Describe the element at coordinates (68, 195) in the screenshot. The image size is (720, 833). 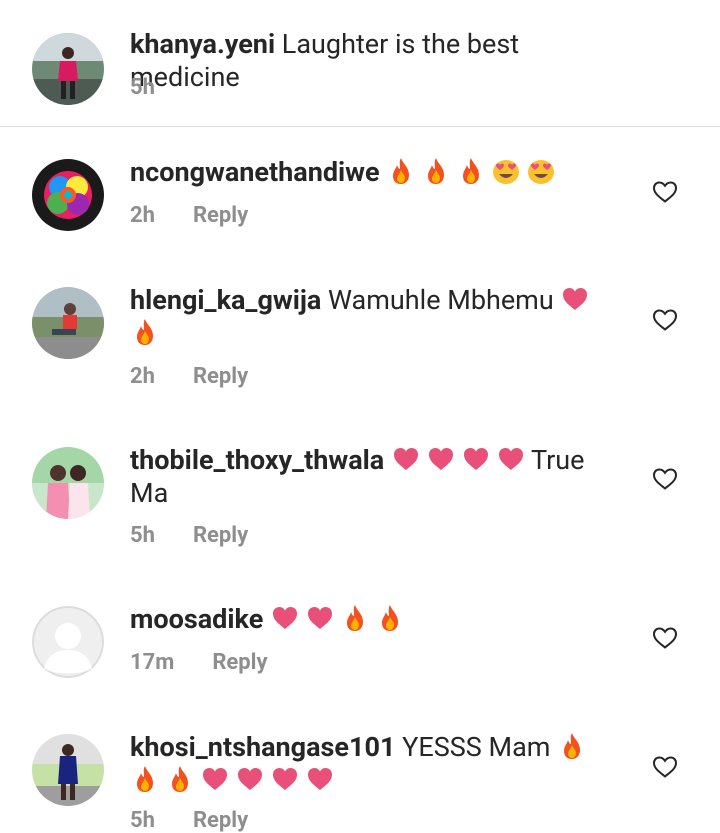
I see `rainbow-rose-avatar` at that location.